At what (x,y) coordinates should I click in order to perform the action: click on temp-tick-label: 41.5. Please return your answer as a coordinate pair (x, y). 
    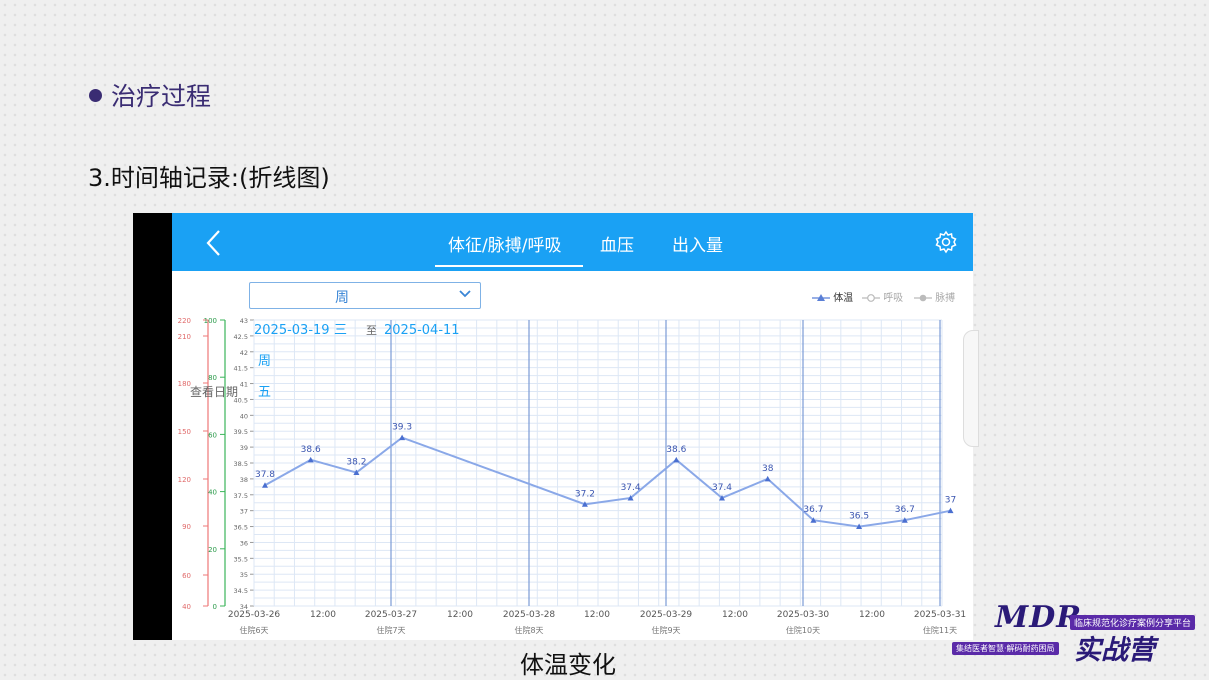
    Looking at the image, I should click on (241, 369).